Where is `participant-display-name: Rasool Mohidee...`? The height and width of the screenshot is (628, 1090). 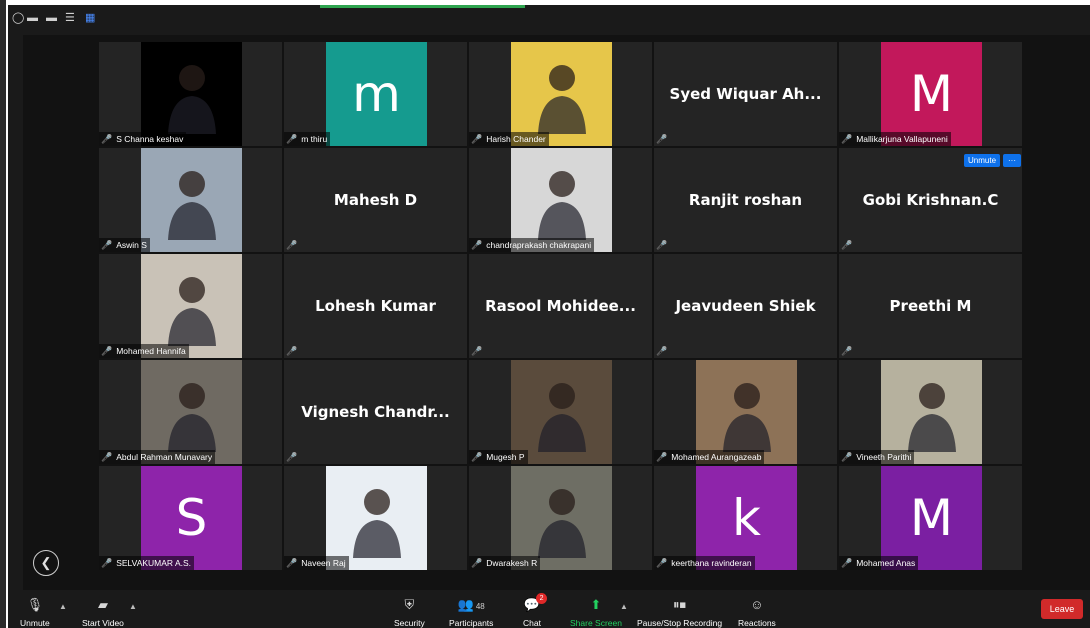 participant-display-name: Rasool Mohidee... is located at coordinates (560, 306).